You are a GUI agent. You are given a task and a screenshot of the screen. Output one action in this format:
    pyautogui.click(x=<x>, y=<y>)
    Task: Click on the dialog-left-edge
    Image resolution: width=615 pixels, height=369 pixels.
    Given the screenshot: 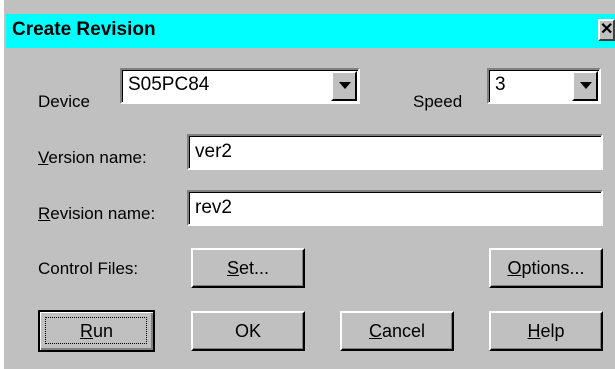 What is the action you would take?
    pyautogui.click(x=2, y=184)
    